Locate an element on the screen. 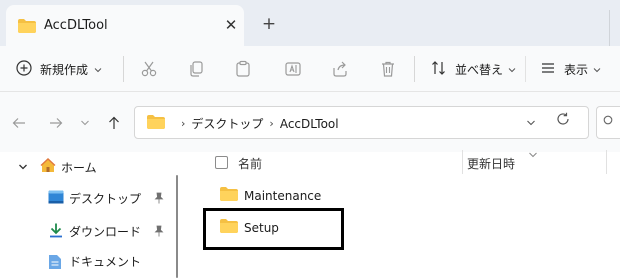  navigation-pane-scrollbar is located at coordinates (177, 226).